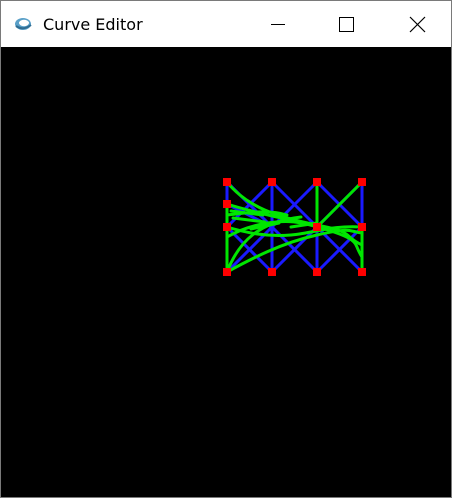 This screenshot has height=498, width=452. I want to click on curve-drawing, so click(294, 227).